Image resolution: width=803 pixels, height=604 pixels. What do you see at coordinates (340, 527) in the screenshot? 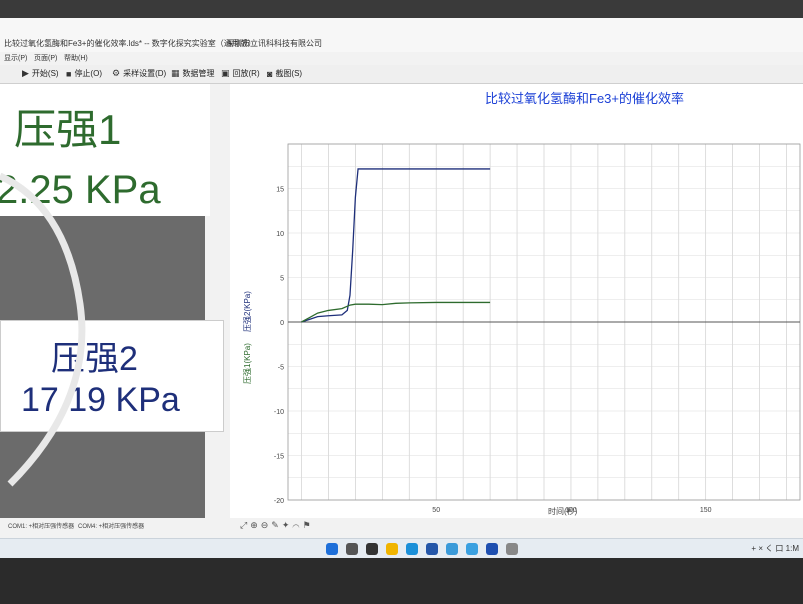
I see `chart-tools: ⤢⊕⊖✎✦⌒⚑` at bounding box center [340, 527].